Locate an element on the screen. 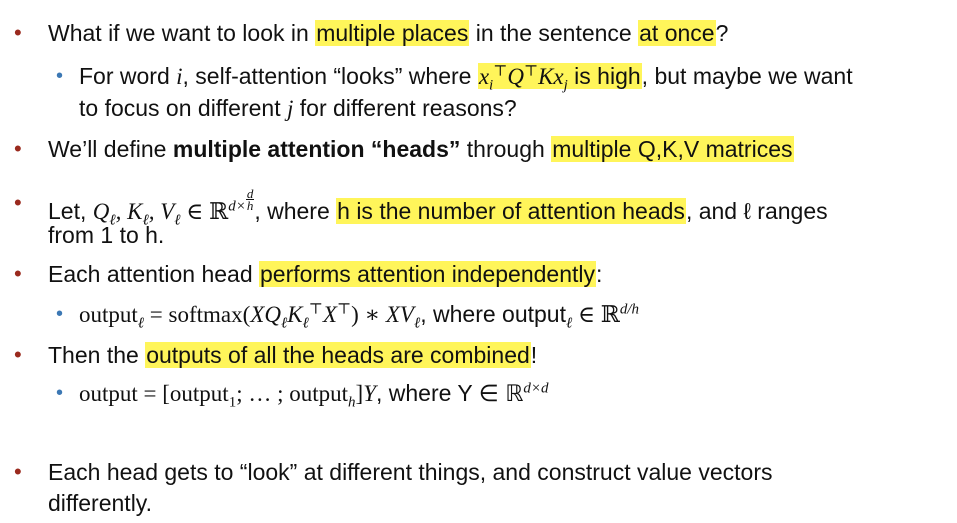 The width and height of the screenshot is (957, 523). text: , where output is located at coordinates (493, 314).